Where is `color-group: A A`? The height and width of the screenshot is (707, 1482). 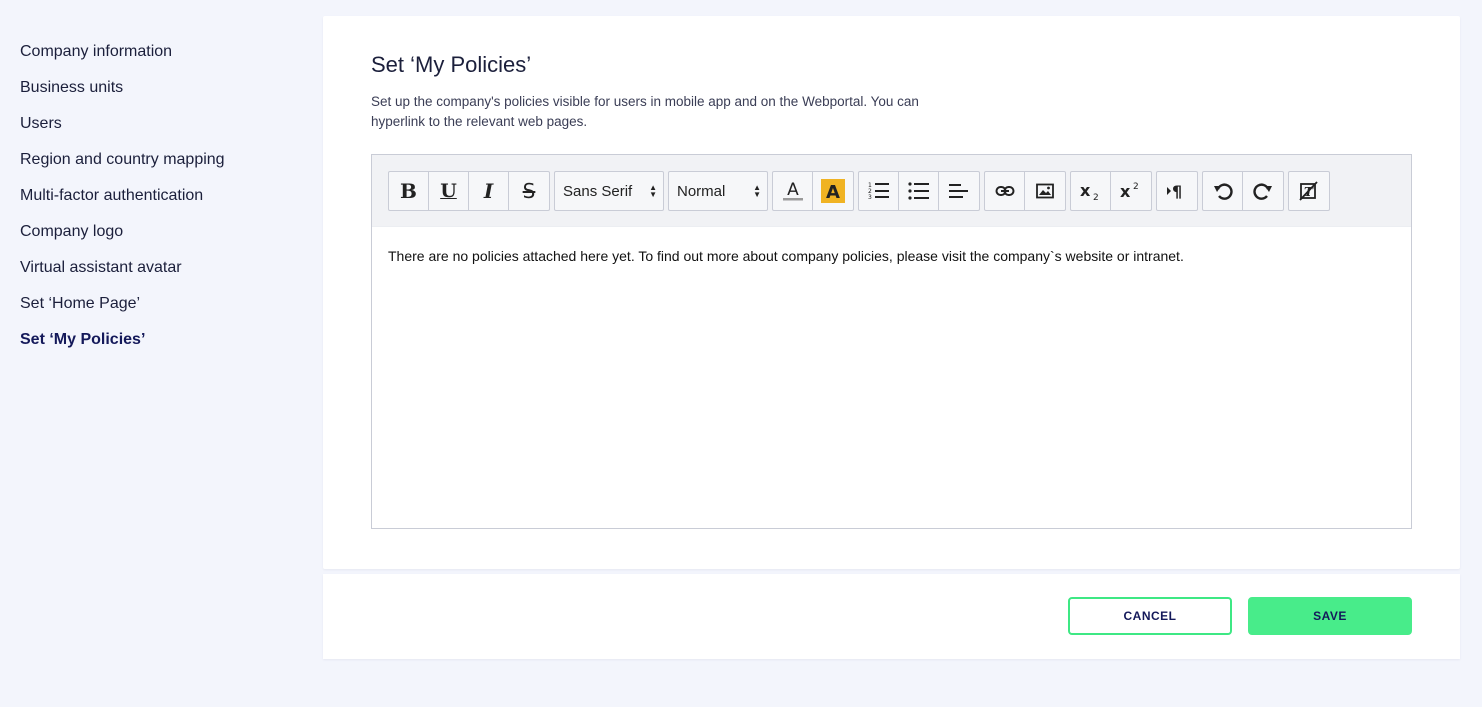
color-group: A A is located at coordinates (813, 191).